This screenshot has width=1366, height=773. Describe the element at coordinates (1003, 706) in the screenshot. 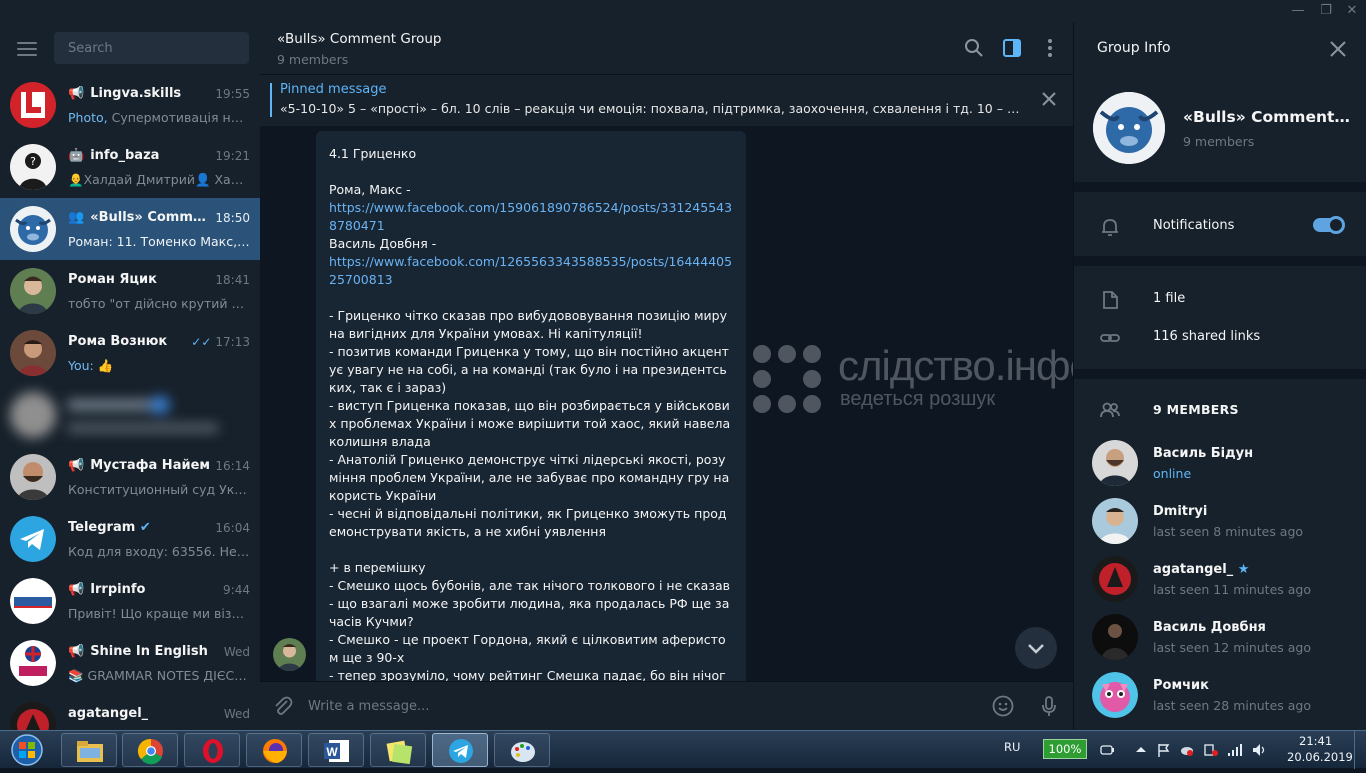

I see `emoji-icon` at that location.